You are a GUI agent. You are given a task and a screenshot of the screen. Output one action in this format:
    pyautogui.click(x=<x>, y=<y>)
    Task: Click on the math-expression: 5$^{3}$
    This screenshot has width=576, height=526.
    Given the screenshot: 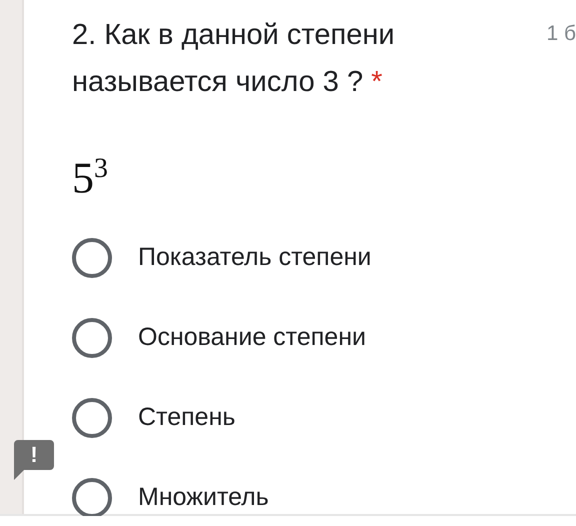 What is the action you would take?
    pyautogui.click(x=90, y=178)
    